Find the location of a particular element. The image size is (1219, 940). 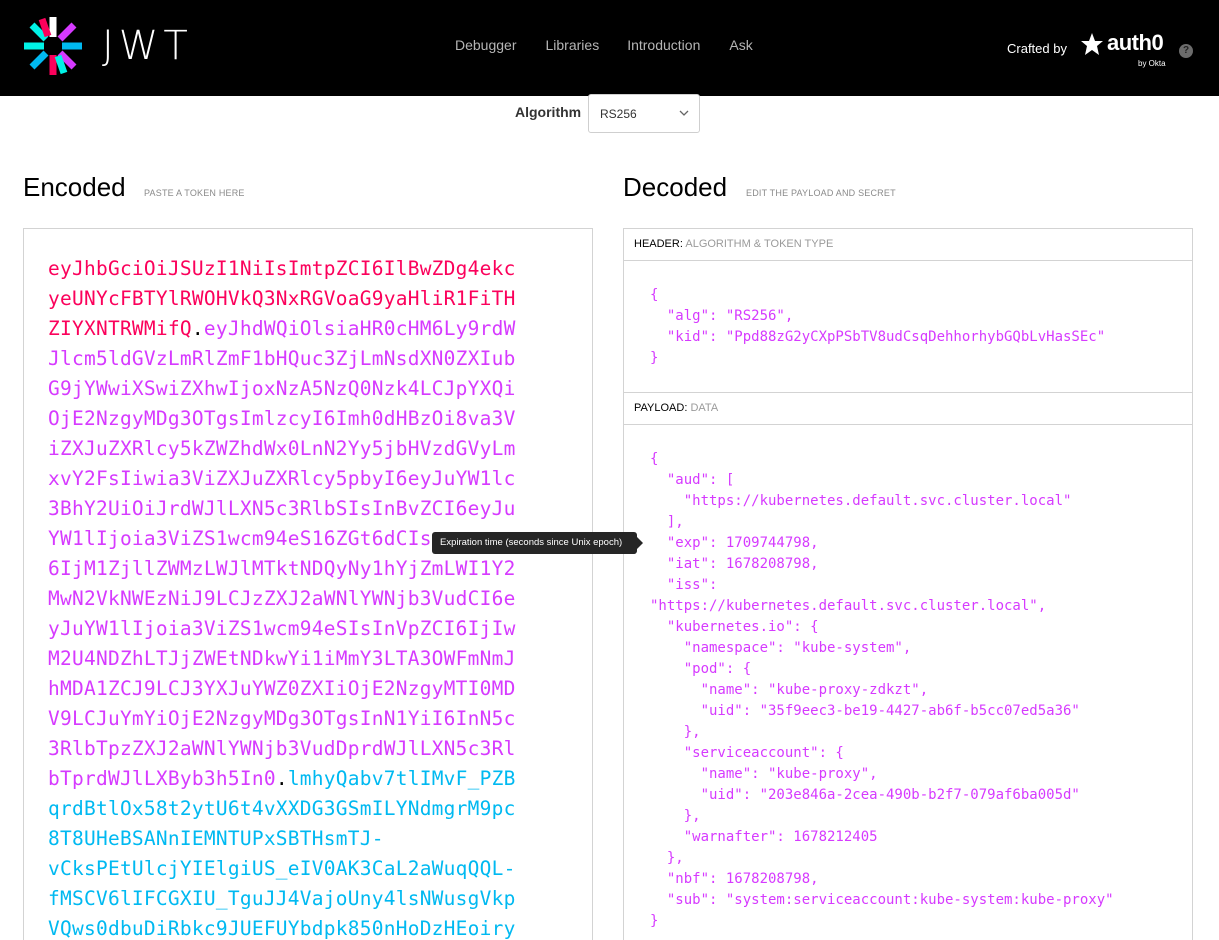

encoded-line: vCksPEtUlcjYIElgiUS_eIV0AK3CaL2aWuqQQL- is located at coordinates (282, 868).